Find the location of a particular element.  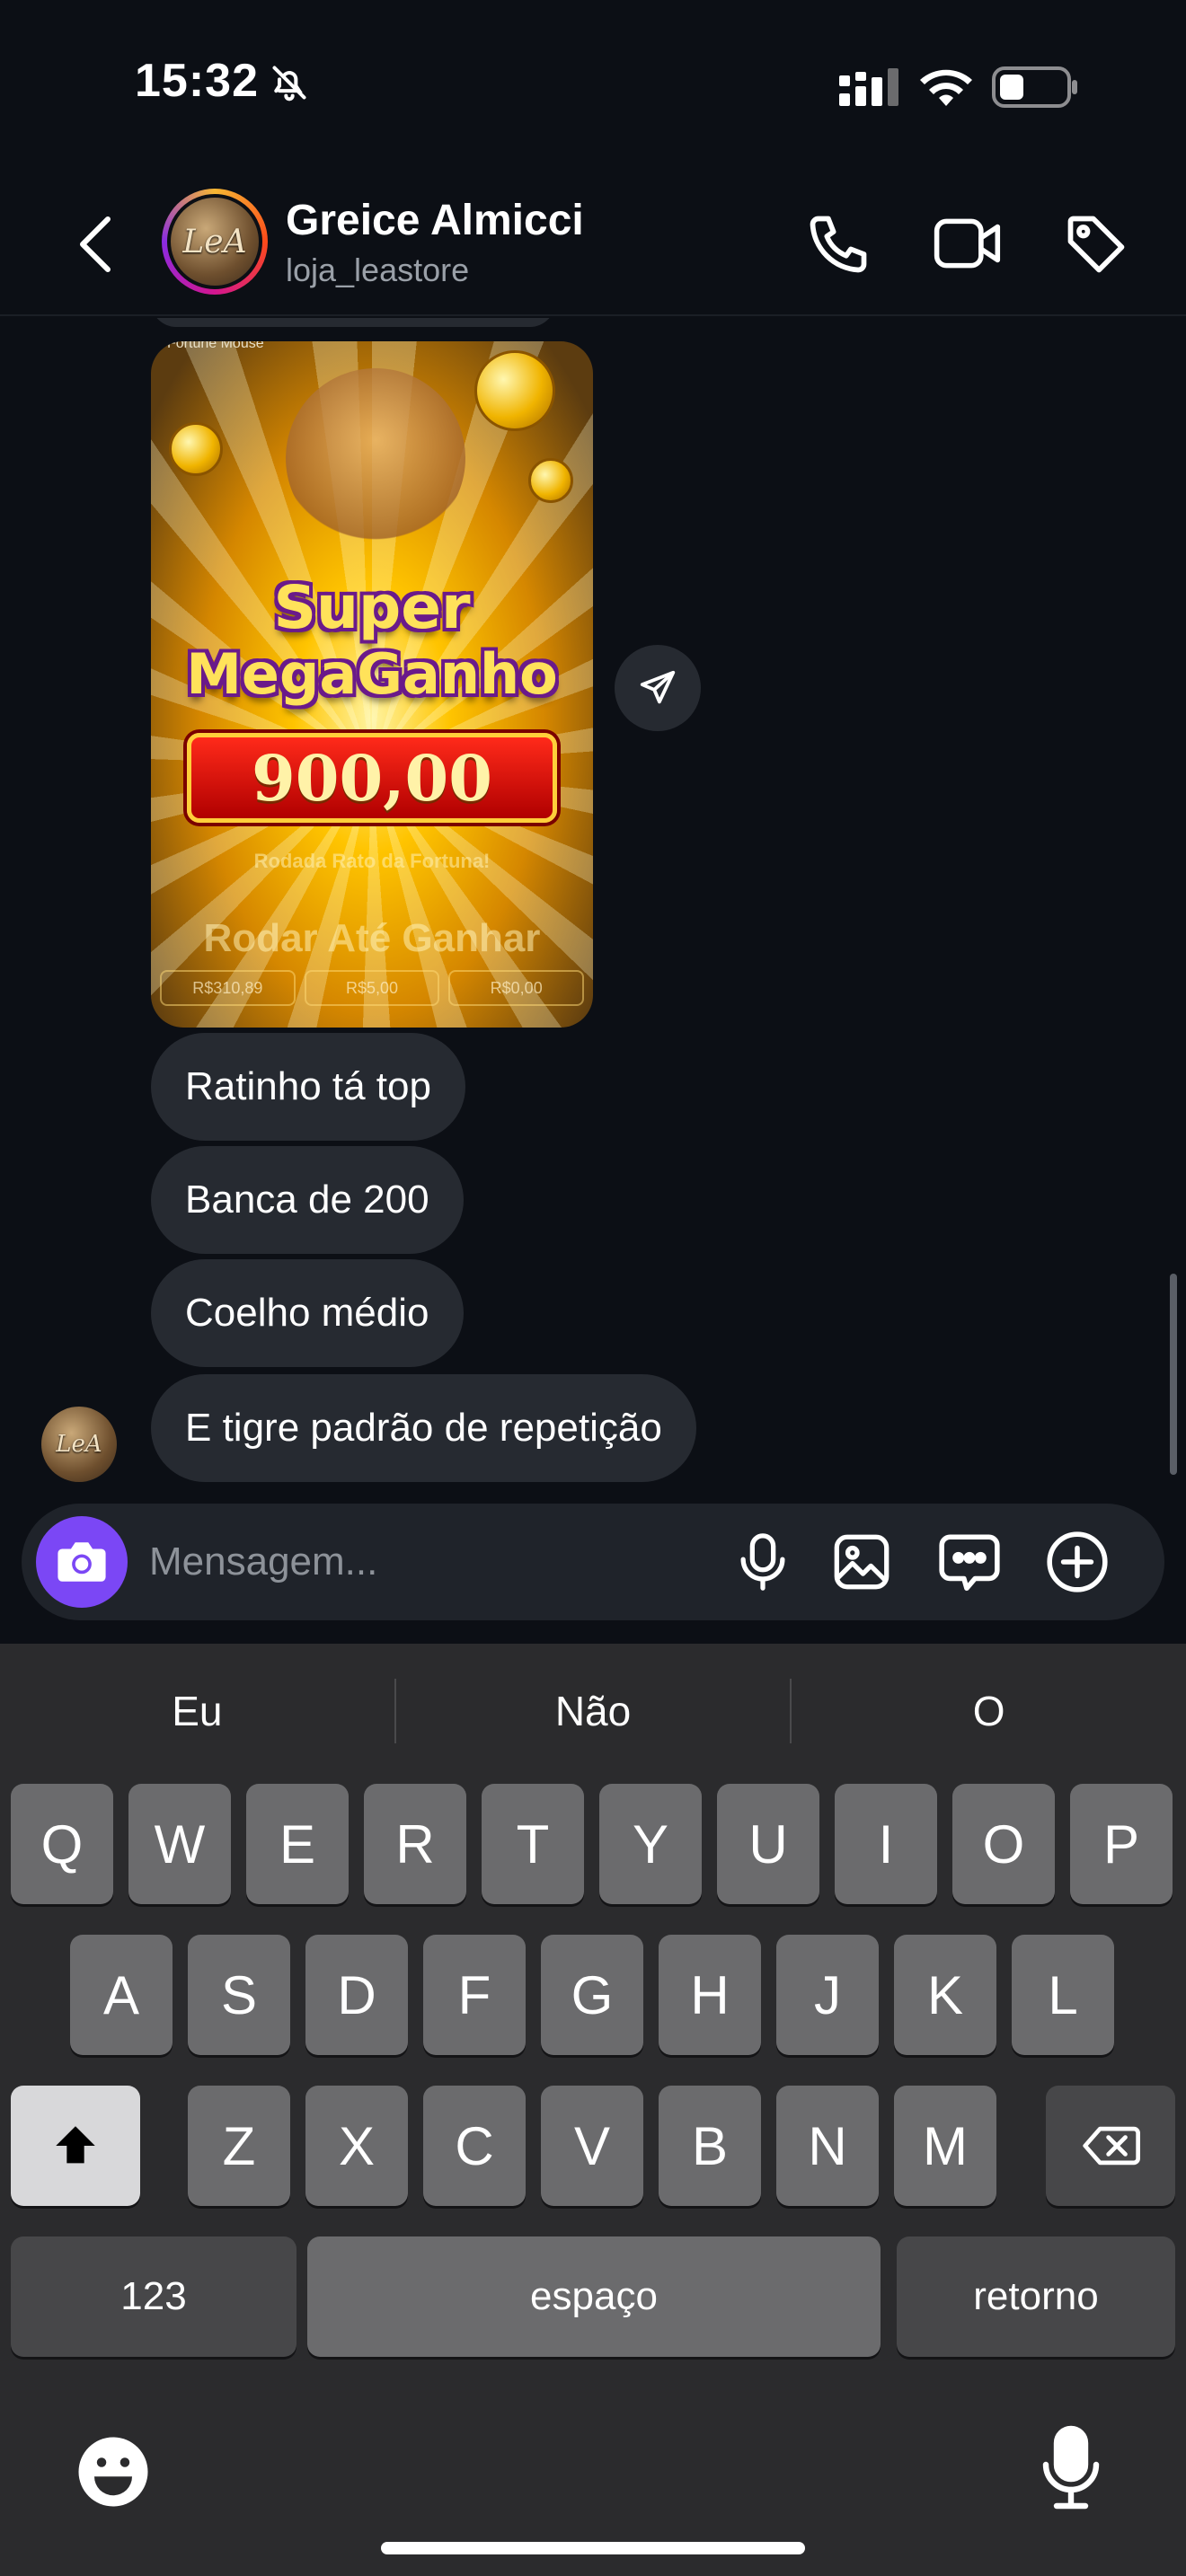

camera-button is located at coordinates (82, 1562).